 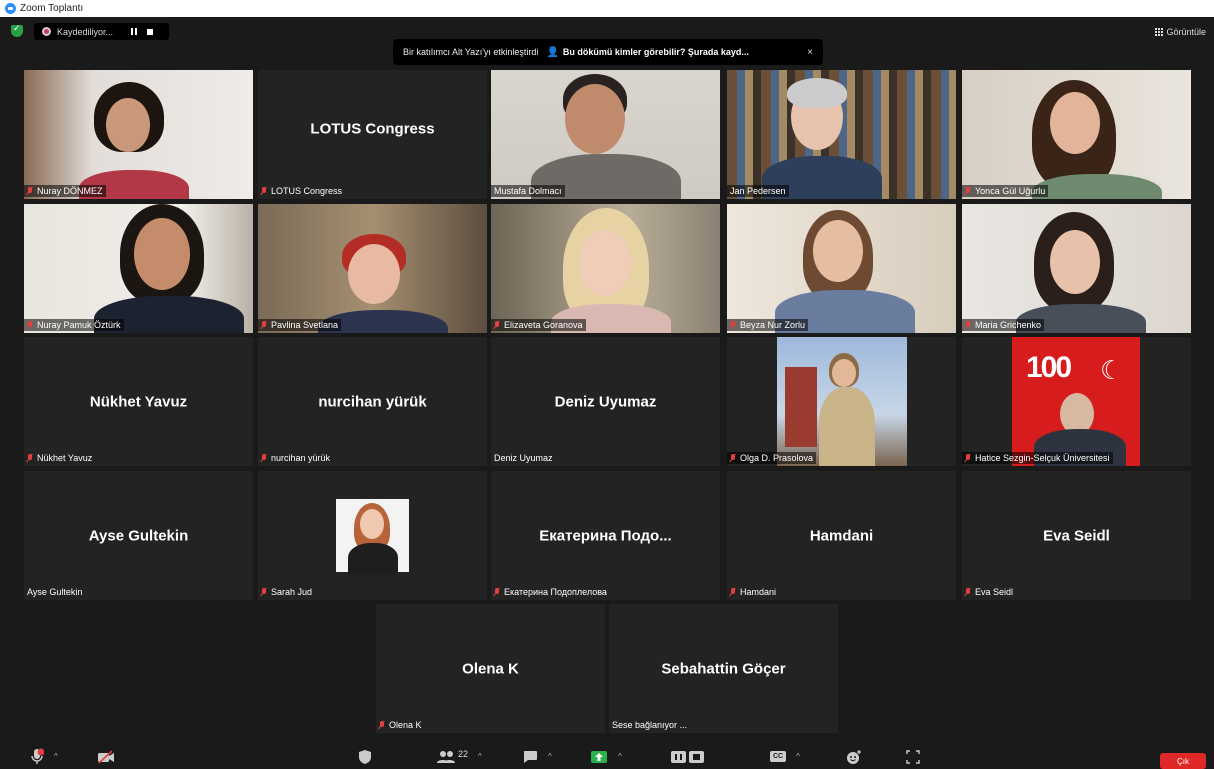 I want to click on participant-name: Nuray DÖNMEZ, so click(x=65, y=191).